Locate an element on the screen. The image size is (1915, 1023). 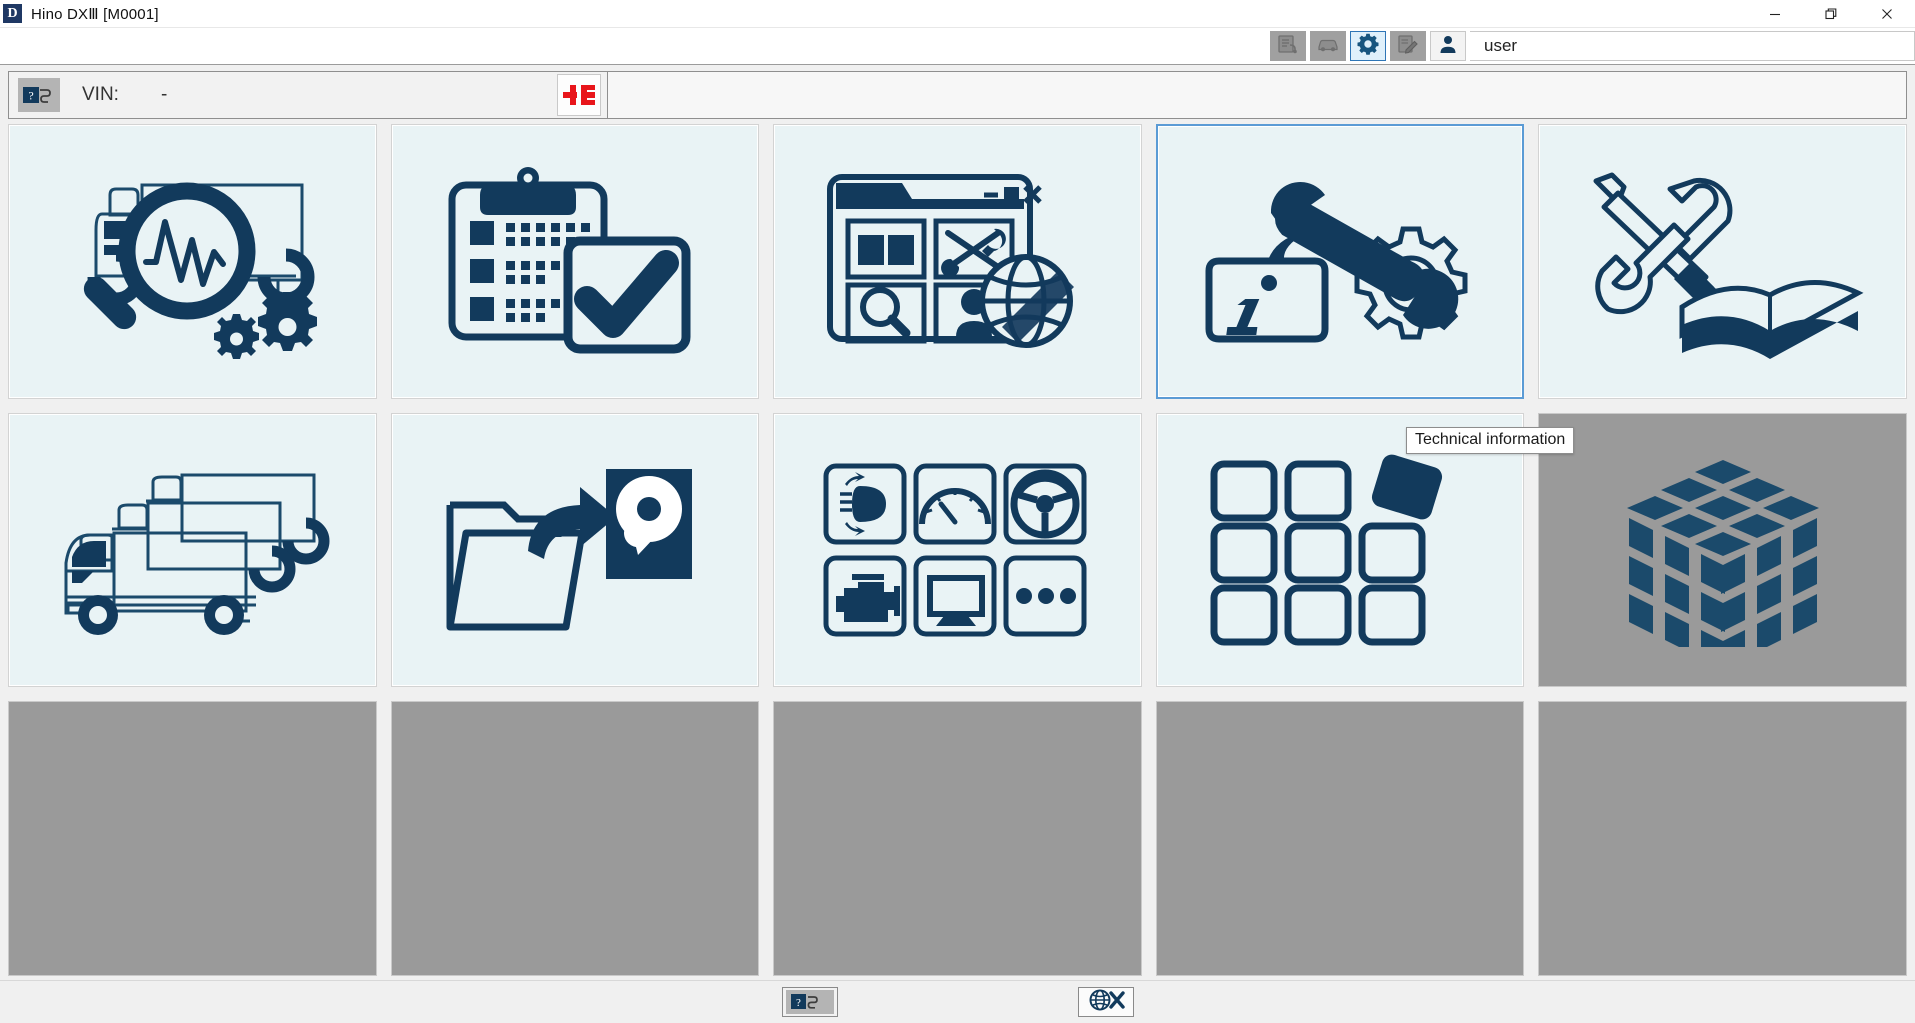
tile-data-transfer is located at coordinates (575, 550).